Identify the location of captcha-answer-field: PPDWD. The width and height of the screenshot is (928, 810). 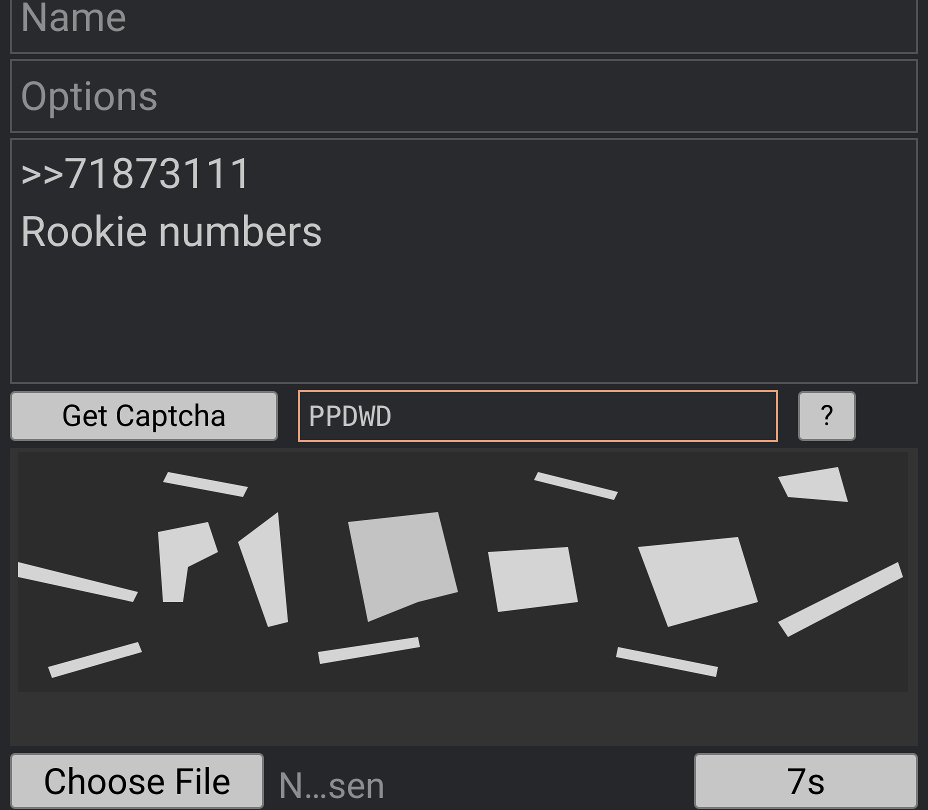
(538, 416).